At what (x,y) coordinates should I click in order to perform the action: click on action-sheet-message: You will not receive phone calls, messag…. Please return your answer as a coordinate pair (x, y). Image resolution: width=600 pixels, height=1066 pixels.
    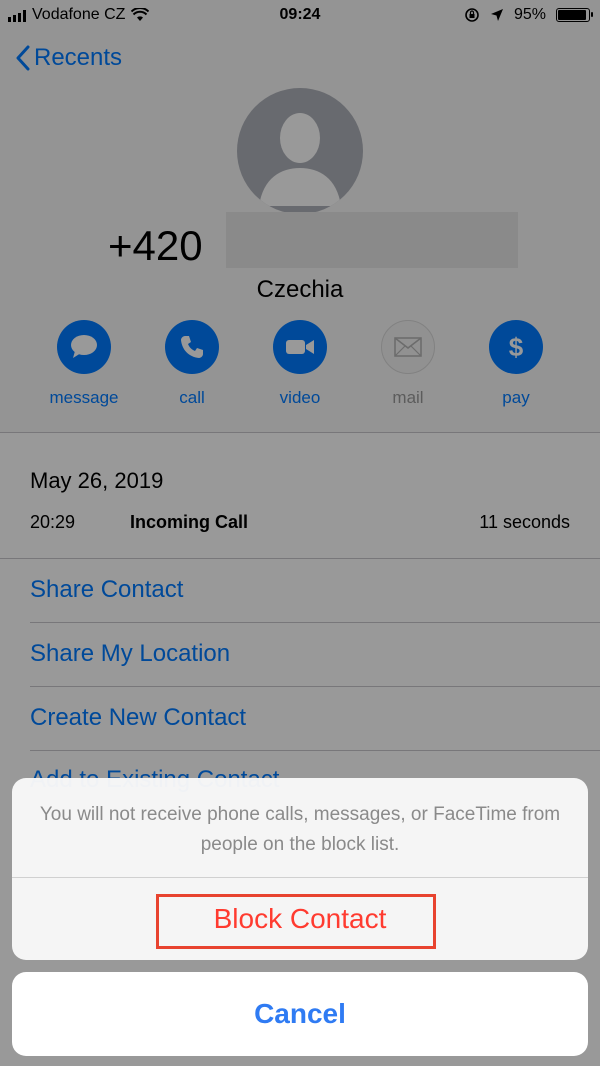
    Looking at the image, I should click on (300, 829).